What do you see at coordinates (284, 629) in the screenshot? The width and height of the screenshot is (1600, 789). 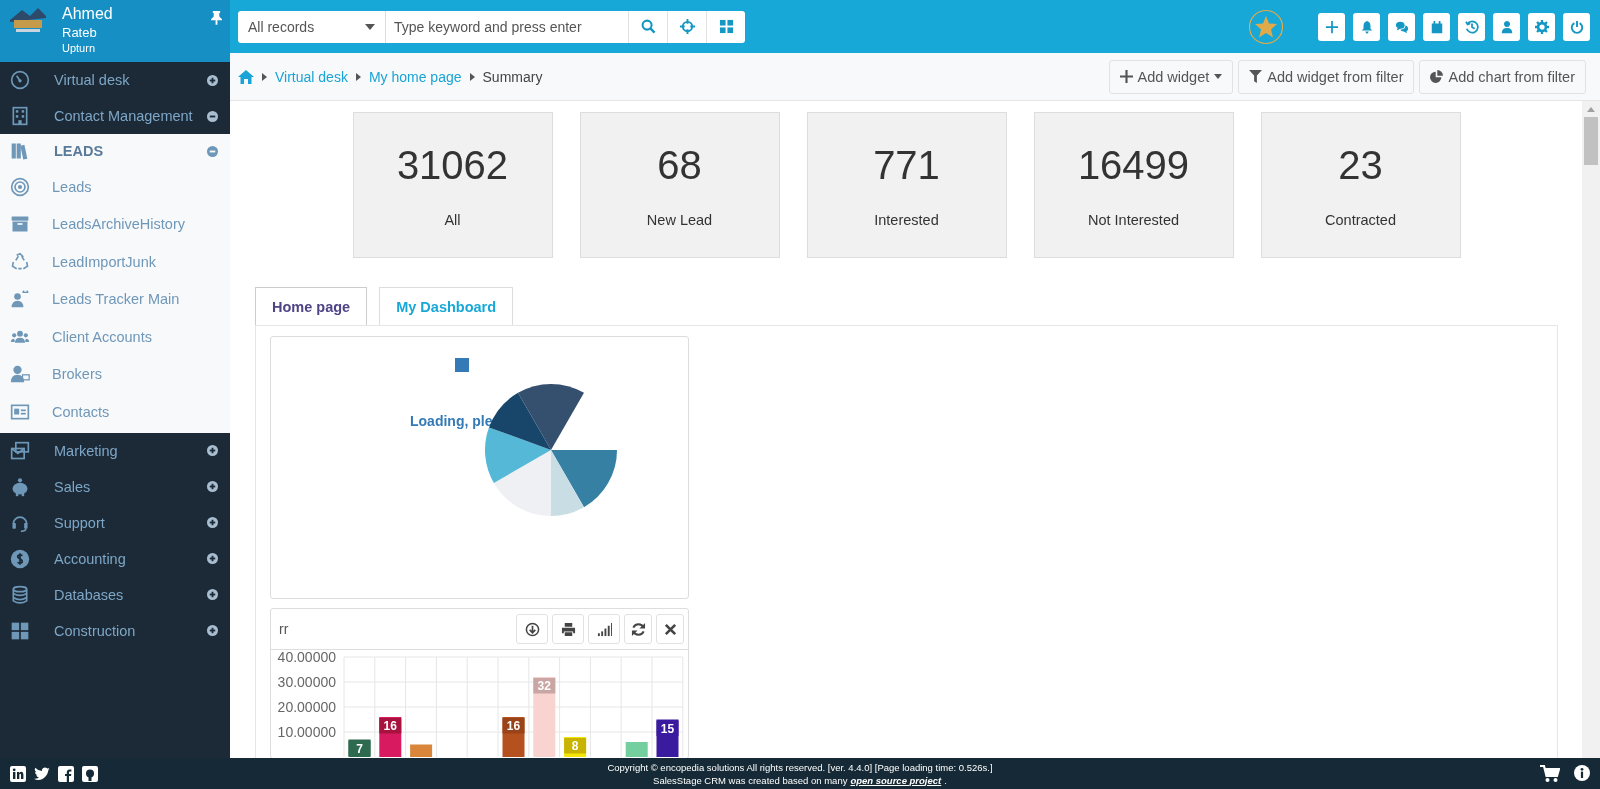 I see `widget-title: rr` at bounding box center [284, 629].